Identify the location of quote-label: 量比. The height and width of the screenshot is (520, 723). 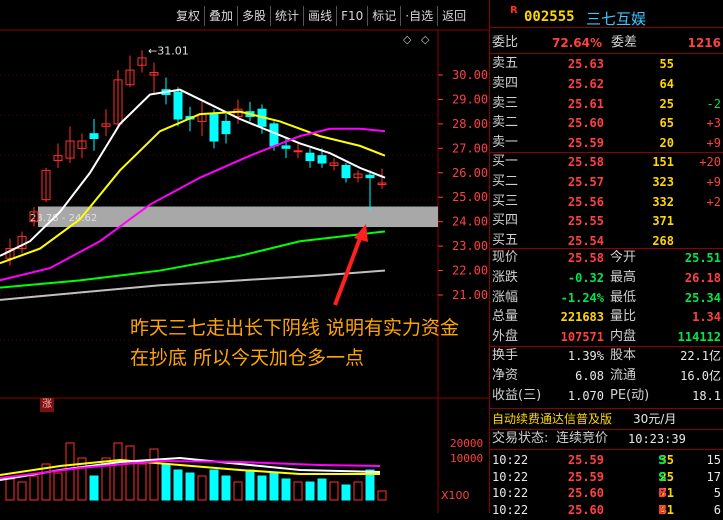
(623, 317).